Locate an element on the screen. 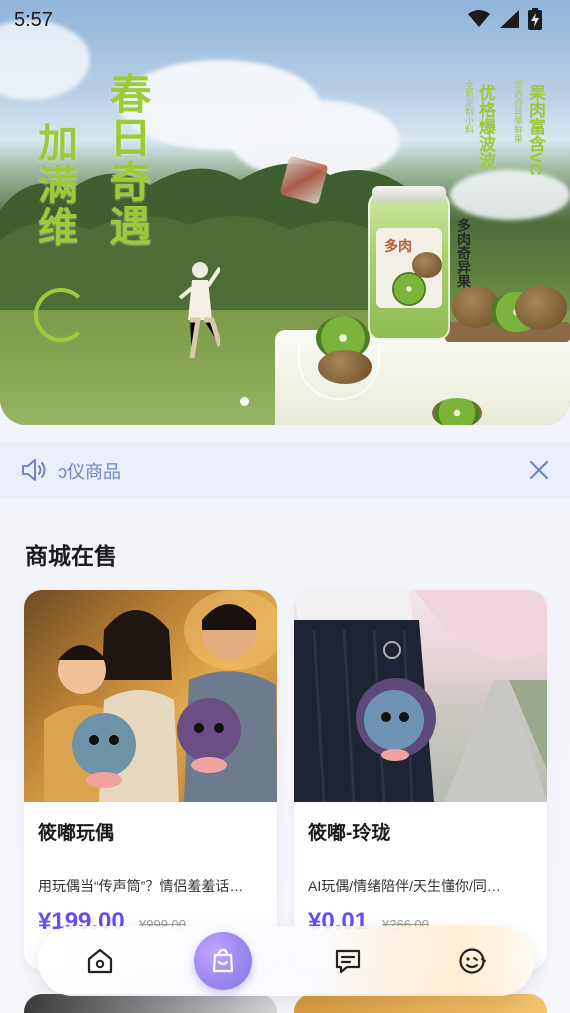  section-title: 商城在售 is located at coordinates (71, 556).